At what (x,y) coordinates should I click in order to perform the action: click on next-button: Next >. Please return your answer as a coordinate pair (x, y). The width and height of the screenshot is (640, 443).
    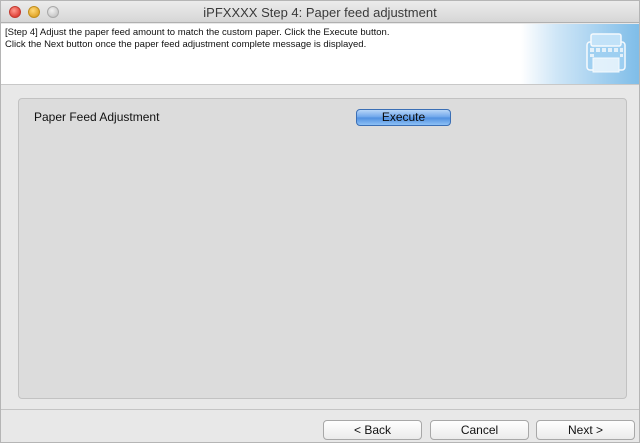
    Looking at the image, I should click on (585, 430).